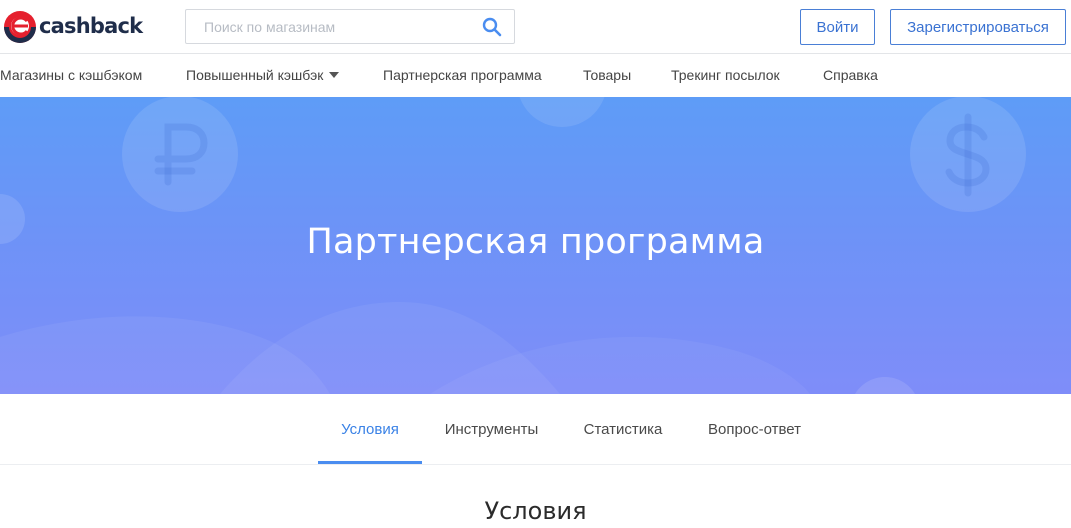 This screenshot has width=1071, height=528. Describe the element at coordinates (180, 154) in the screenshot. I see `ruble-coin-icon` at that location.